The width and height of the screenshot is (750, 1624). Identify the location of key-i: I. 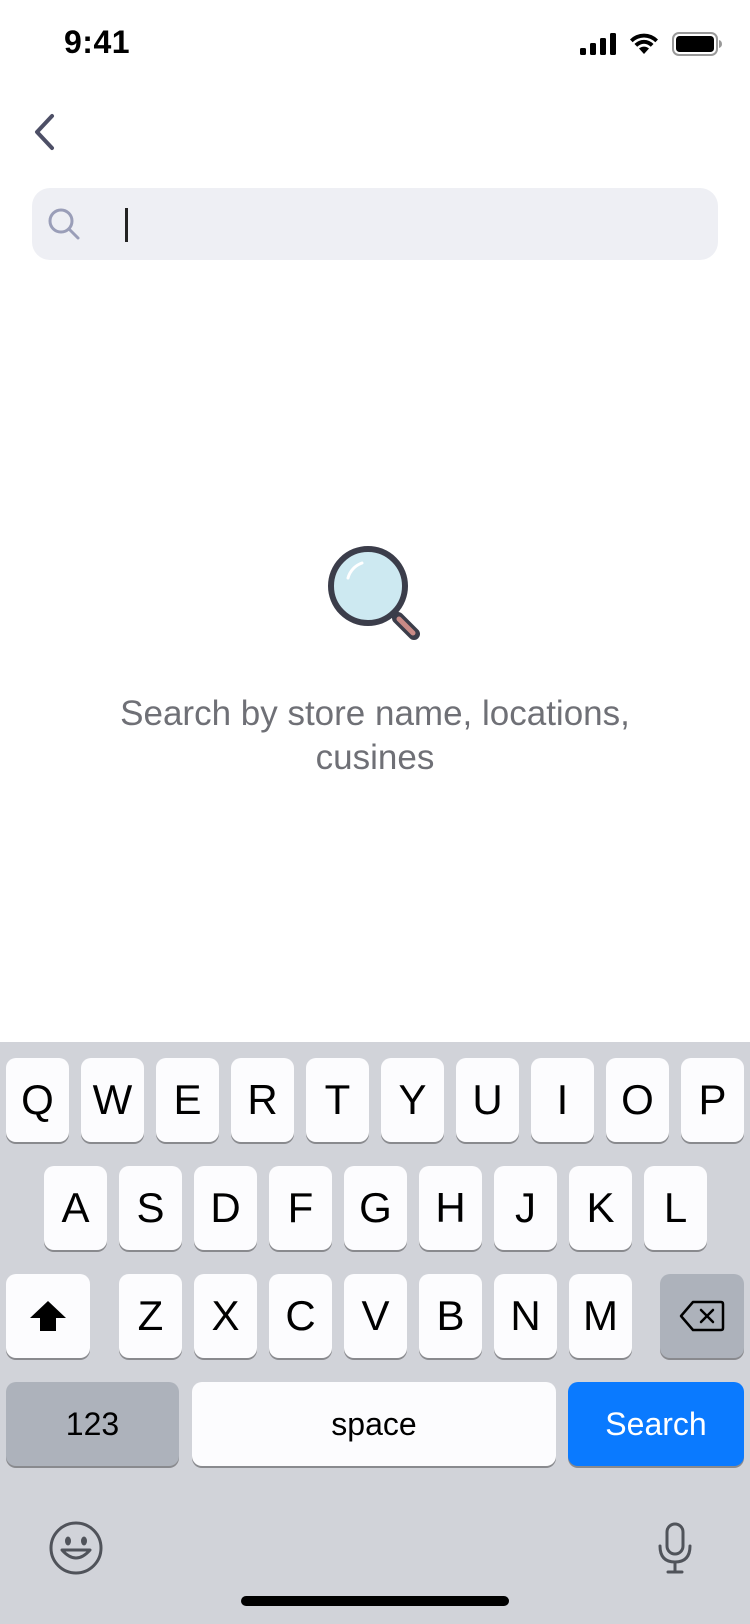
(562, 1100).